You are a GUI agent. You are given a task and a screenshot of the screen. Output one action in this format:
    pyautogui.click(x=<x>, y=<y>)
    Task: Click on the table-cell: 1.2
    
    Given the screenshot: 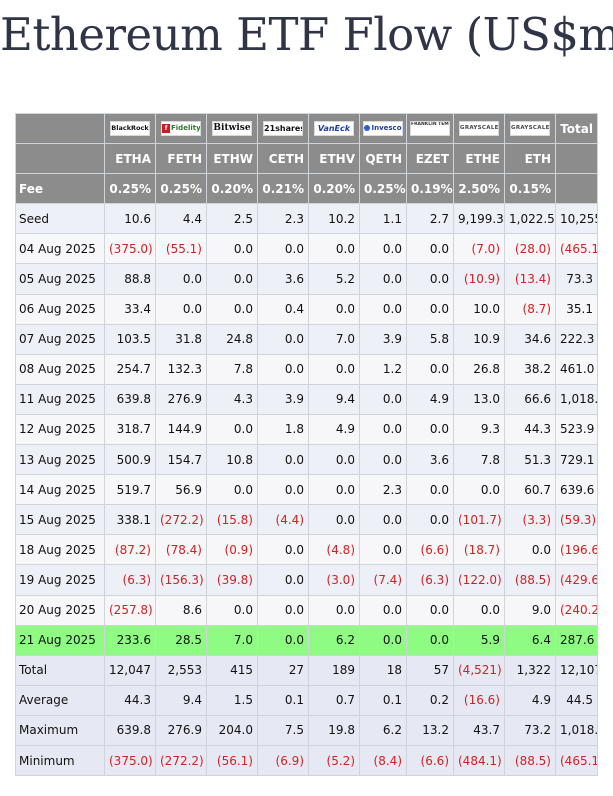 What is the action you would take?
    pyautogui.click(x=383, y=369)
    